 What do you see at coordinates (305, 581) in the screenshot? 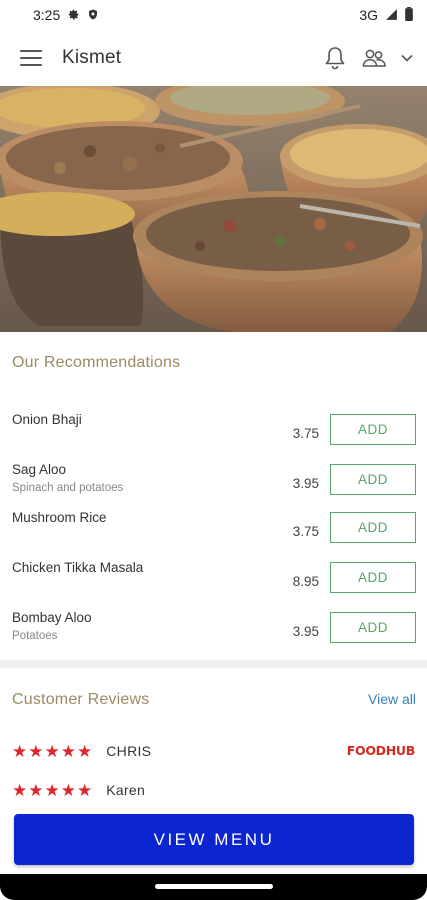
I see `item-price: 8.95` at bounding box center [305, 581].